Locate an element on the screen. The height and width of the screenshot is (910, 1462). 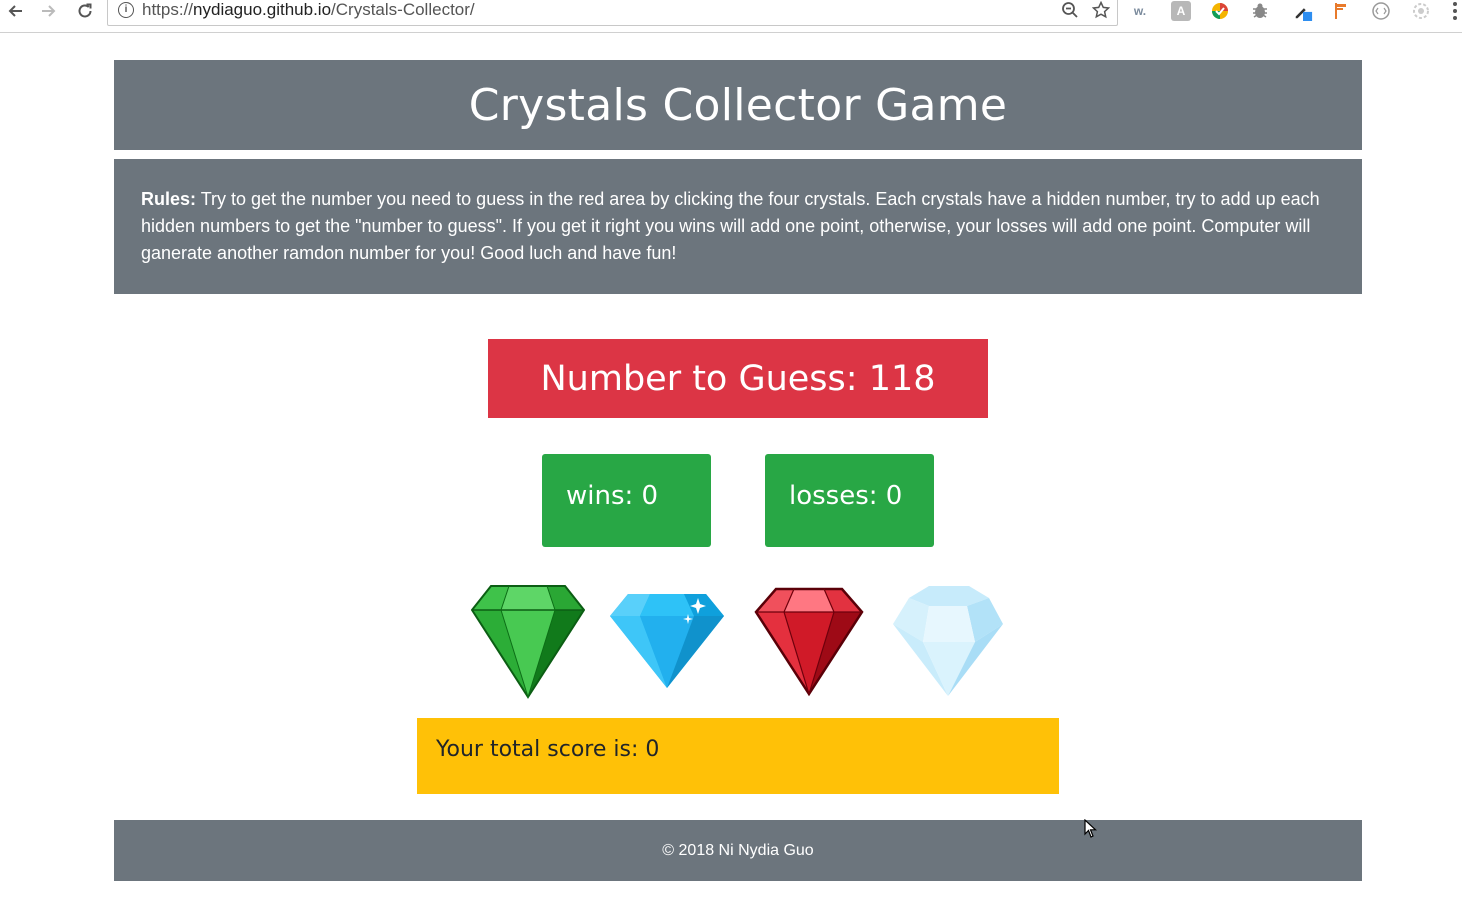
page-footer: © 2018 Ni Nydia Guo is located at coordinates (738, 850).